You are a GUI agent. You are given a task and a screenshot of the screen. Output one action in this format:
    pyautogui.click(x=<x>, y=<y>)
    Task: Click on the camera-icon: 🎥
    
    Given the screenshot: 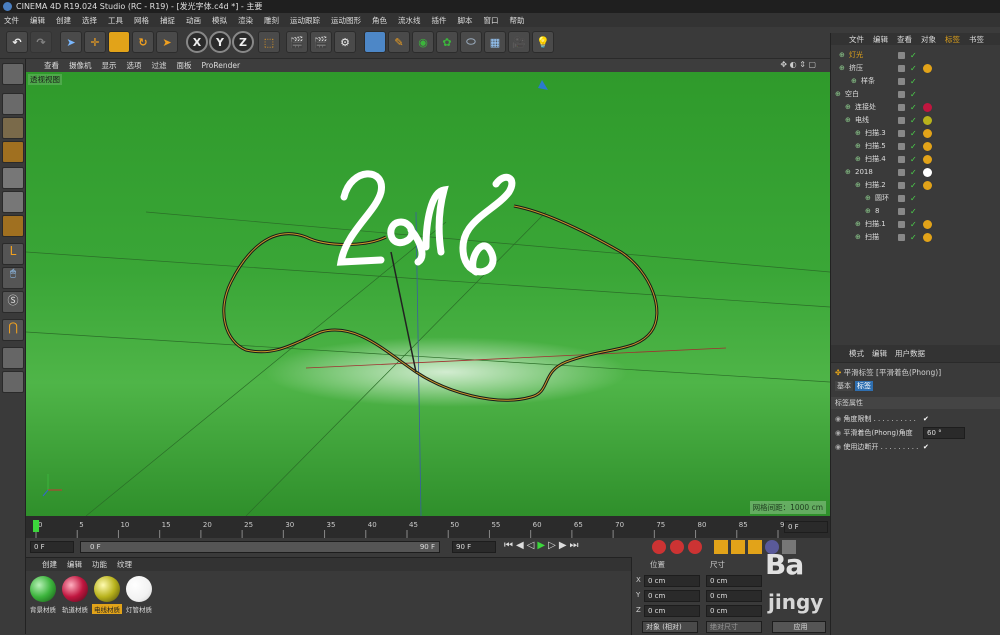 What is the action you would take?
    pyautogui.click(x=519, y=42)
    